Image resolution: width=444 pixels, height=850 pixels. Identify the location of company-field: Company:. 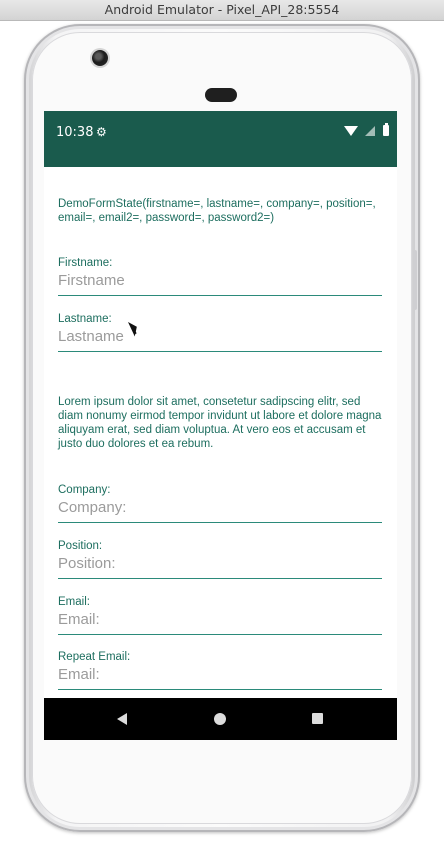
(220, 503).